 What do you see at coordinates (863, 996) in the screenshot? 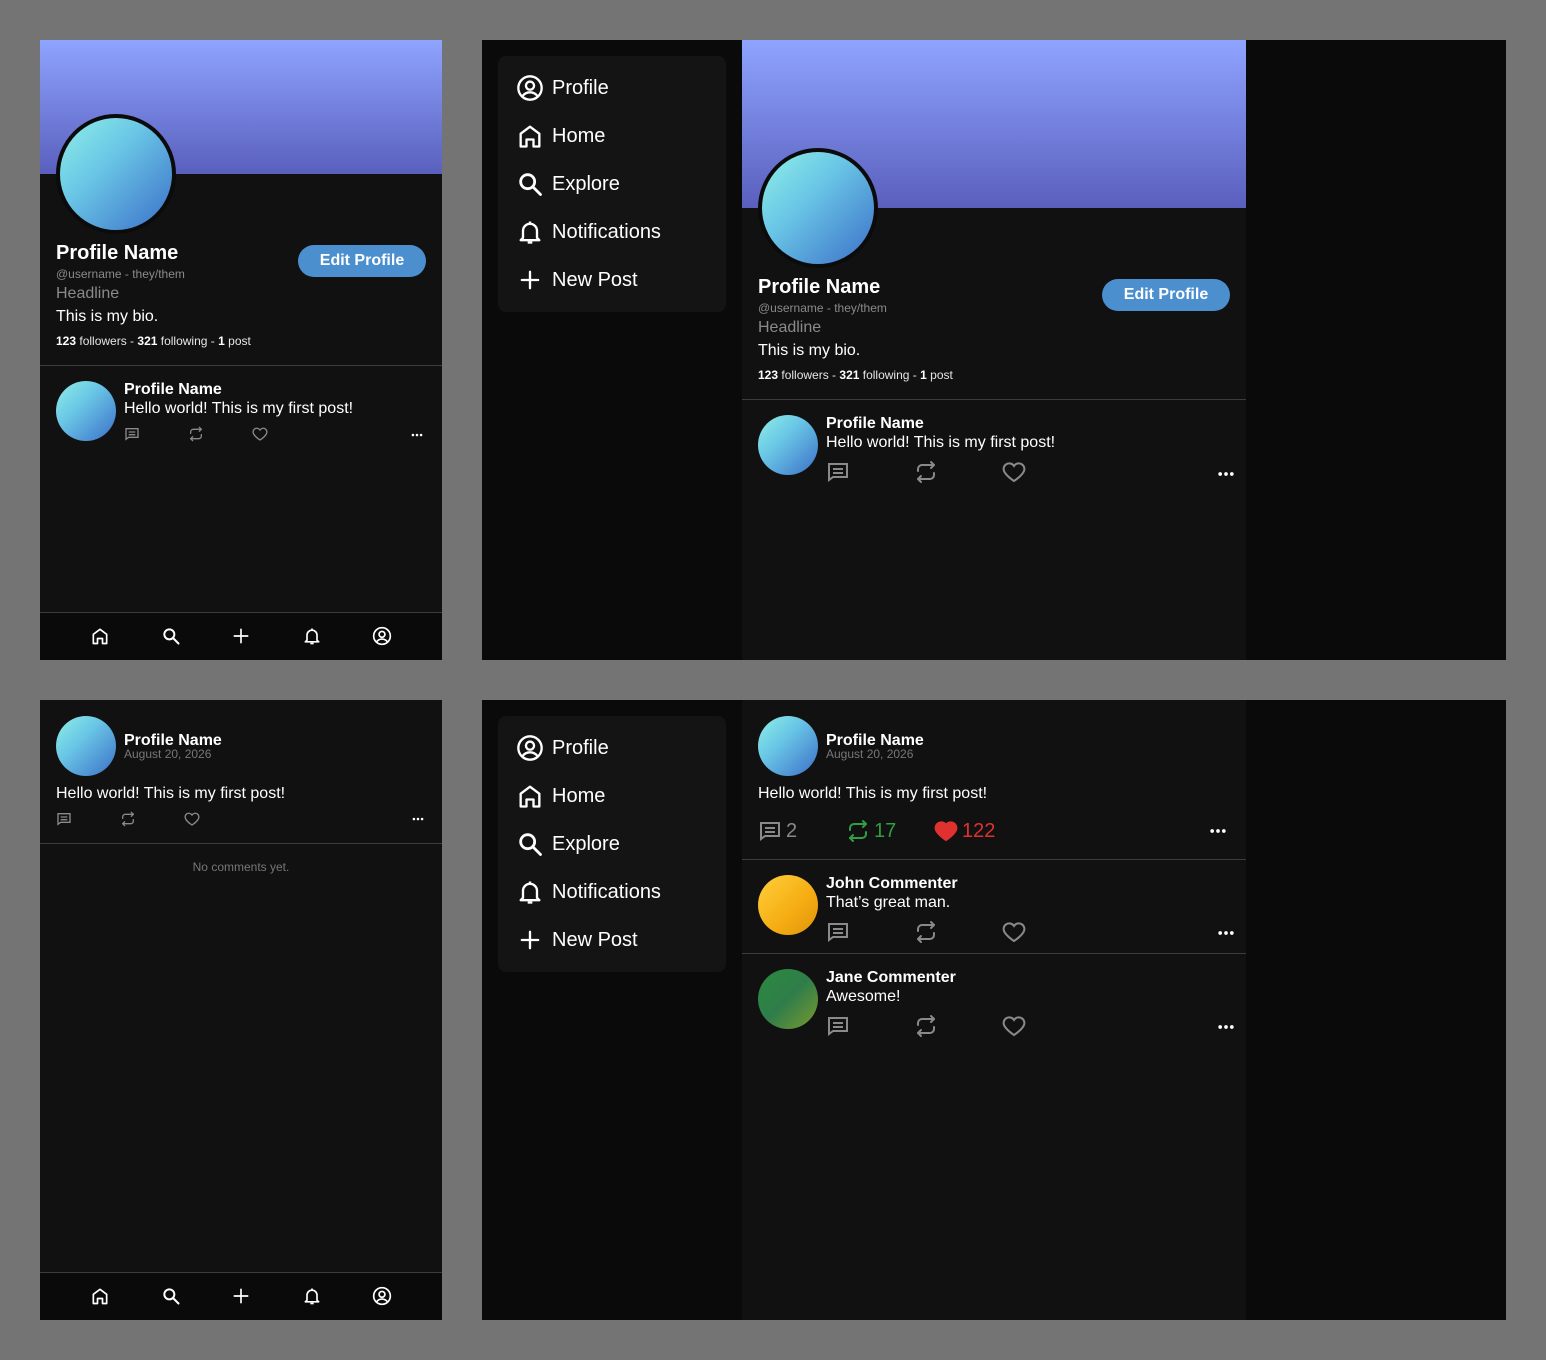
I see `comment-text: Awesome!` at bounding box center [863, 996].